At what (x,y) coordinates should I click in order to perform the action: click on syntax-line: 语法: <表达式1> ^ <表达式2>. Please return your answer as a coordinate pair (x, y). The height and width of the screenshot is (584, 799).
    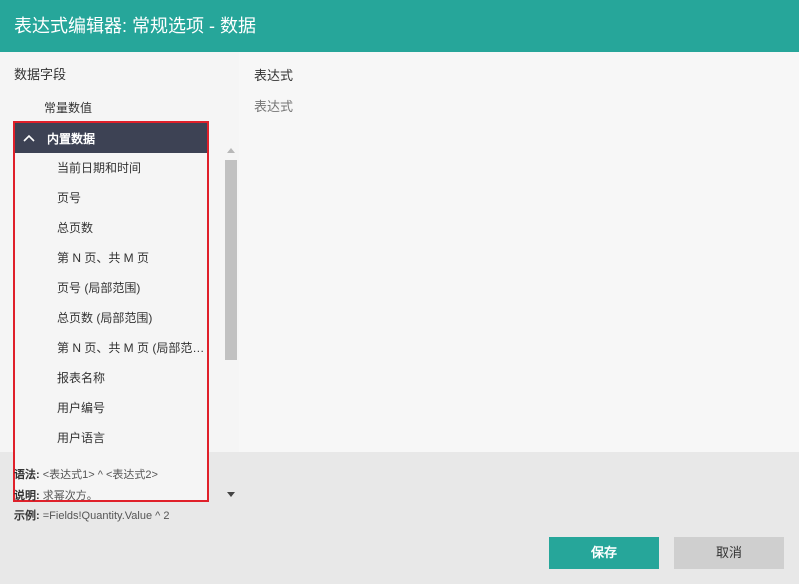
    Looking at the image, I should click on (86, 474).